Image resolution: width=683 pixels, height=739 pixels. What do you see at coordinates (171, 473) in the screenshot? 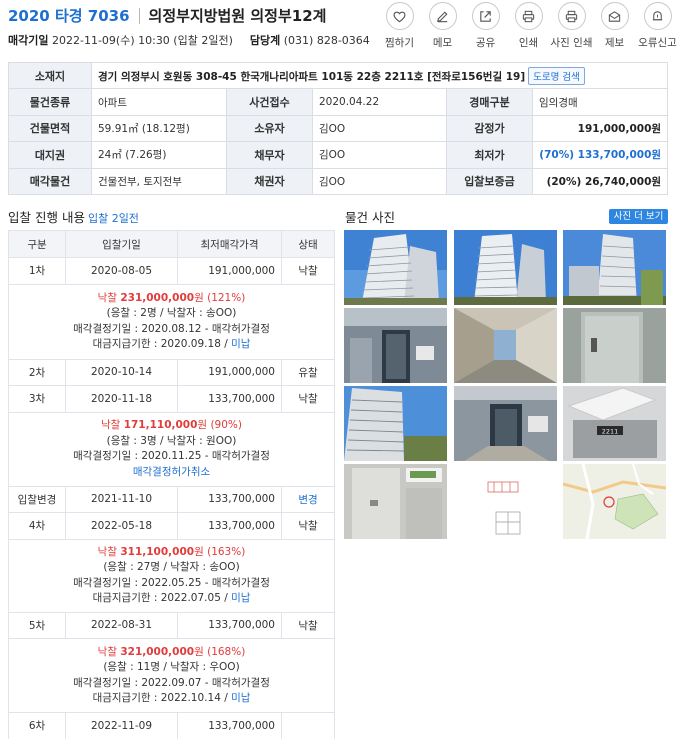
I see `cancel-link: 매각결정허가취소` at bounding box center [171, 473].